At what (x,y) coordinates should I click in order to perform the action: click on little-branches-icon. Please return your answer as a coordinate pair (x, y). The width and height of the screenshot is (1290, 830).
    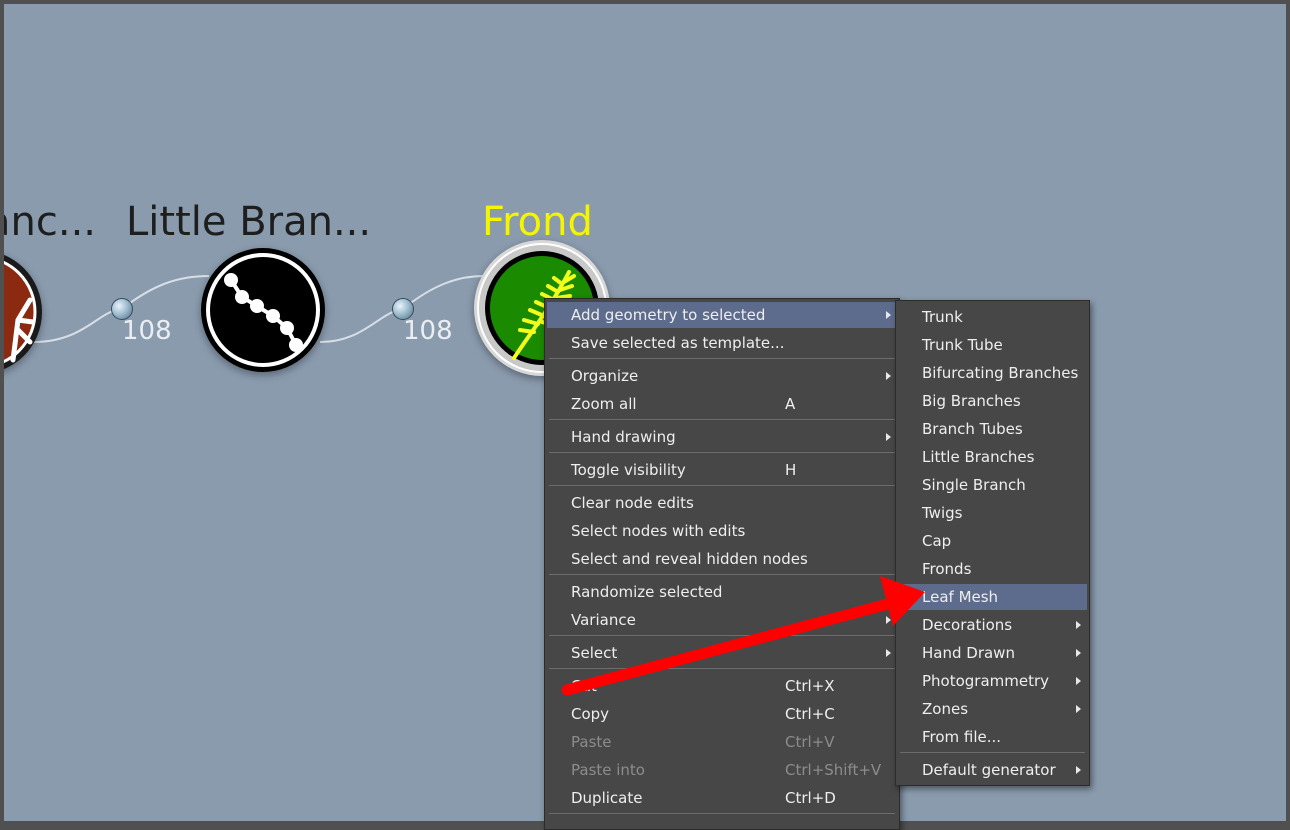
    Looking at the image, I should click on (263, 310).